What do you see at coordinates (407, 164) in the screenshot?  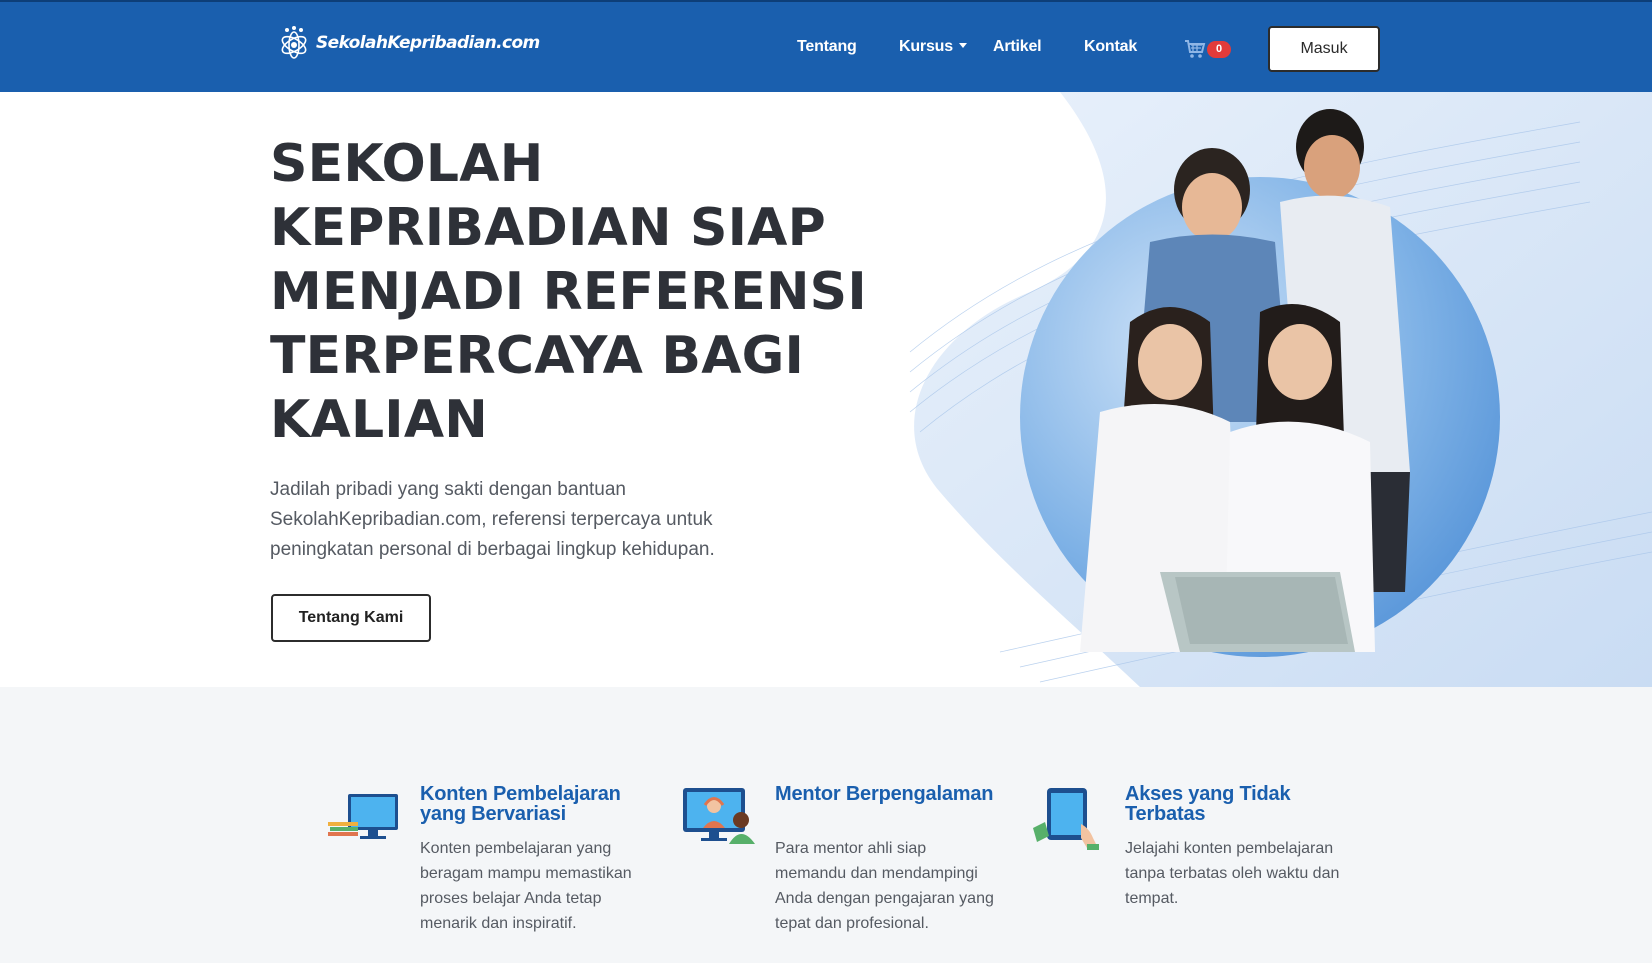 I see `hero-title-line: SEKOLAH` at bounding box center [407, 164].